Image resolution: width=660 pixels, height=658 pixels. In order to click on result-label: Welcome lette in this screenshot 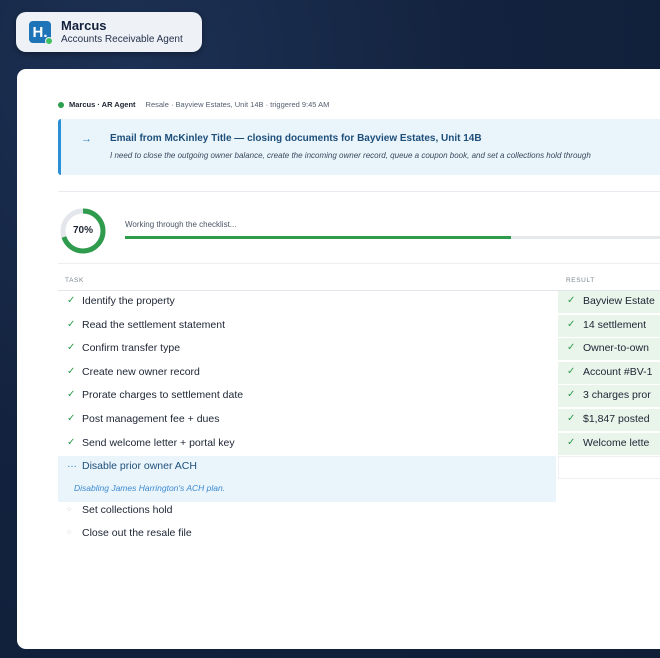, I will do `click(616, 442)`.